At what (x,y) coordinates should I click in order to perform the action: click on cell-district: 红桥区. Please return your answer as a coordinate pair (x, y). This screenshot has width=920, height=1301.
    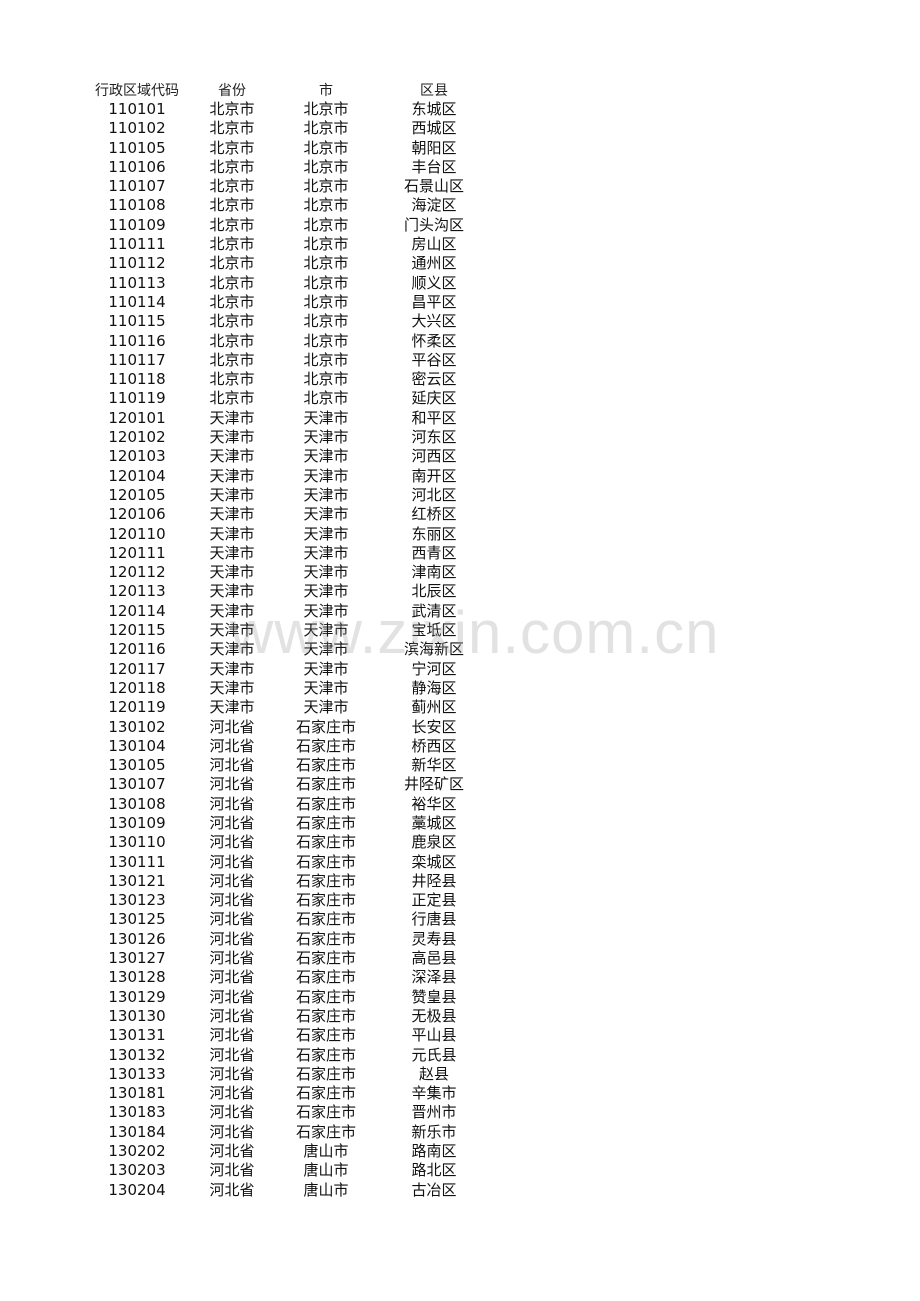
    Looking at the image, I should click on (434, 514).